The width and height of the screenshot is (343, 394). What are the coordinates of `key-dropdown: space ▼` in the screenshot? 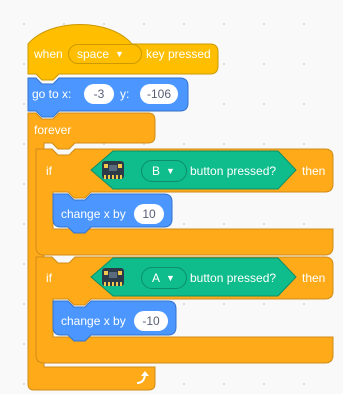 It's located at (105, 54).